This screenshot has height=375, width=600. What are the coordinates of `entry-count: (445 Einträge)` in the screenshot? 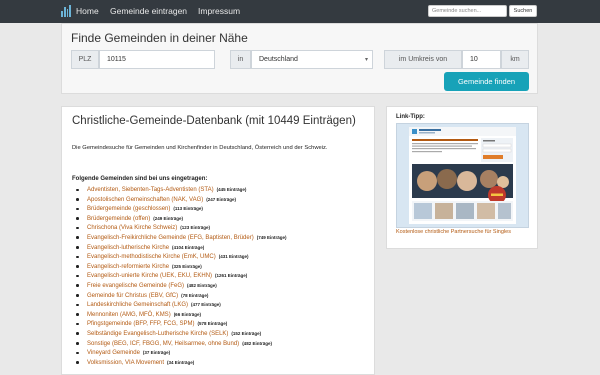 It's located at (231, 189).